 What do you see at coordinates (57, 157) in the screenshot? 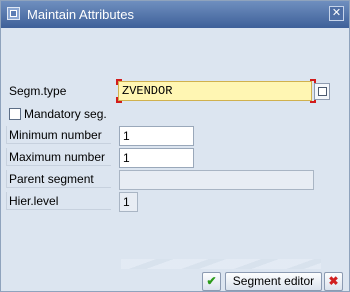
I see `max-number-label: Maximum number` at bounding box center [57, 157].